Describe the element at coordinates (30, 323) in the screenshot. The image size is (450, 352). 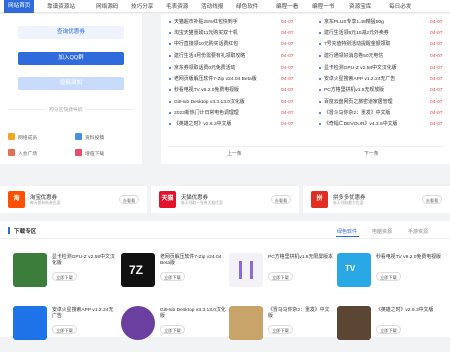
I see `browser-app-icon` at that location.